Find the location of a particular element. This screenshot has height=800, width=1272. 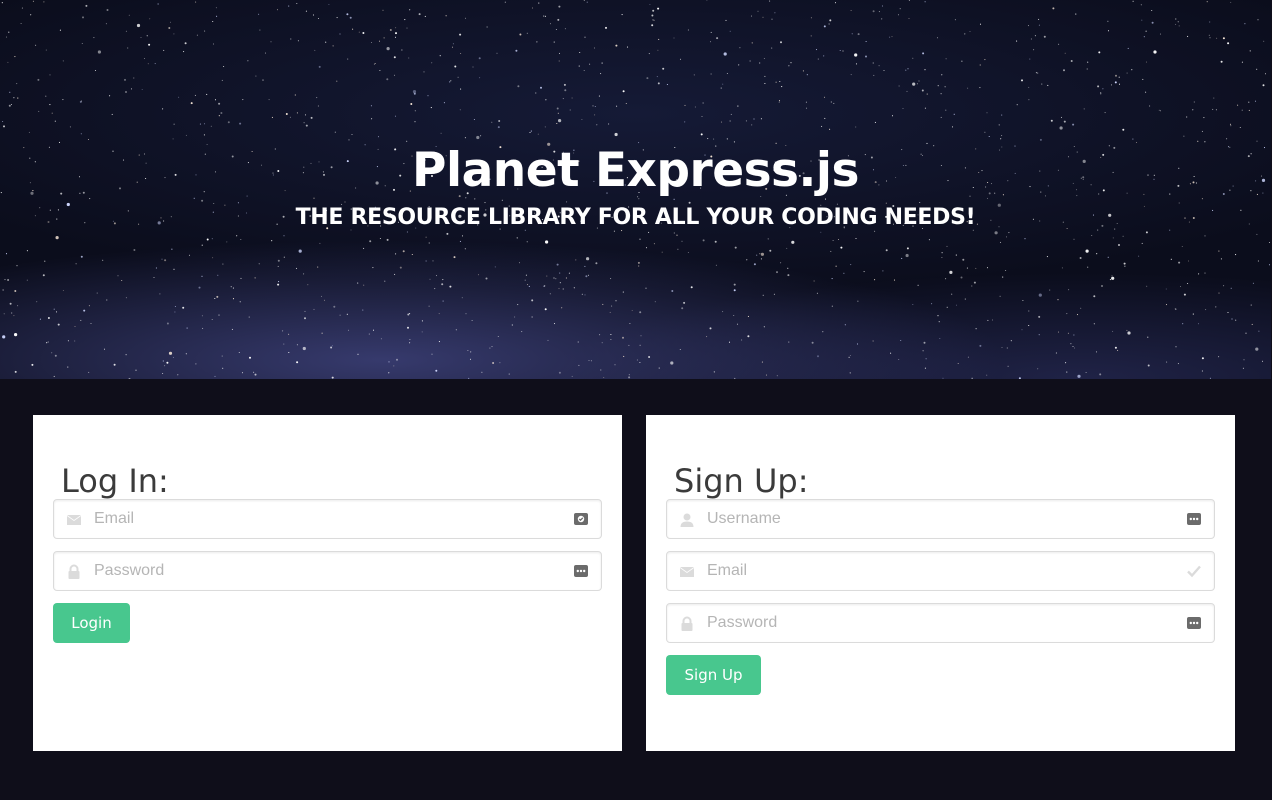

login-password-field is located at coordinates (327, 571).